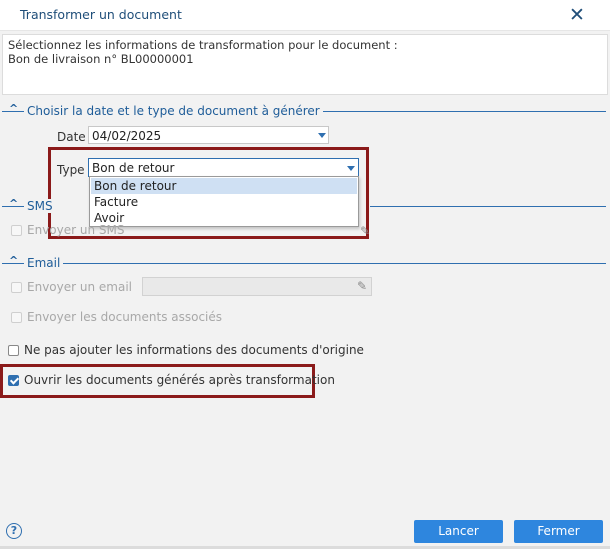 This screenshot has height=549, width=610. I want to click on type-select: Bon de retour, so click(223, 167).